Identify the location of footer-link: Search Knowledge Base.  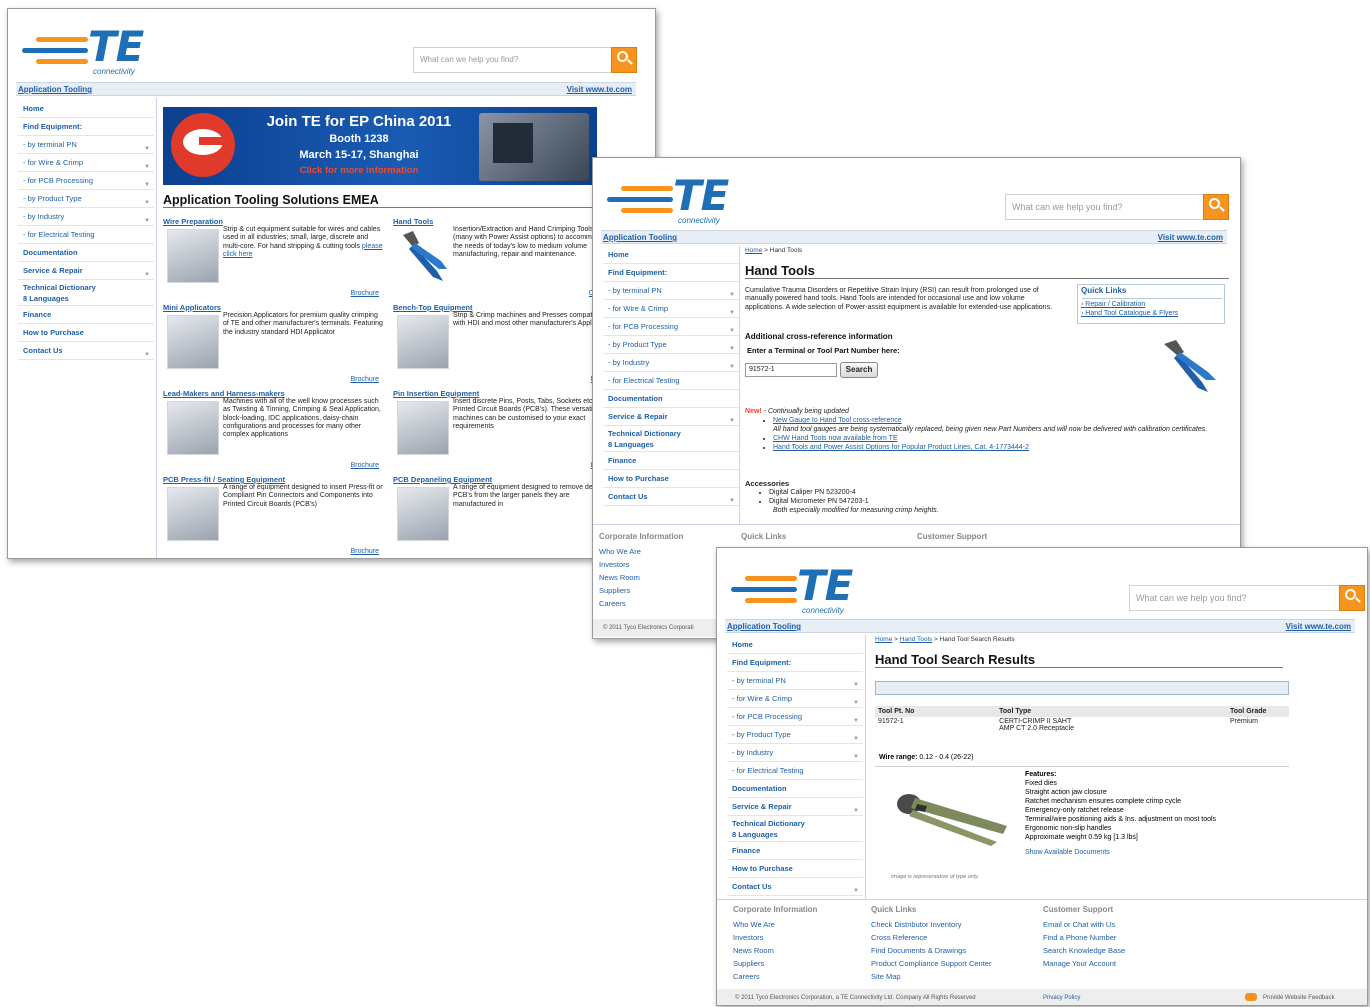
(1084, 950).